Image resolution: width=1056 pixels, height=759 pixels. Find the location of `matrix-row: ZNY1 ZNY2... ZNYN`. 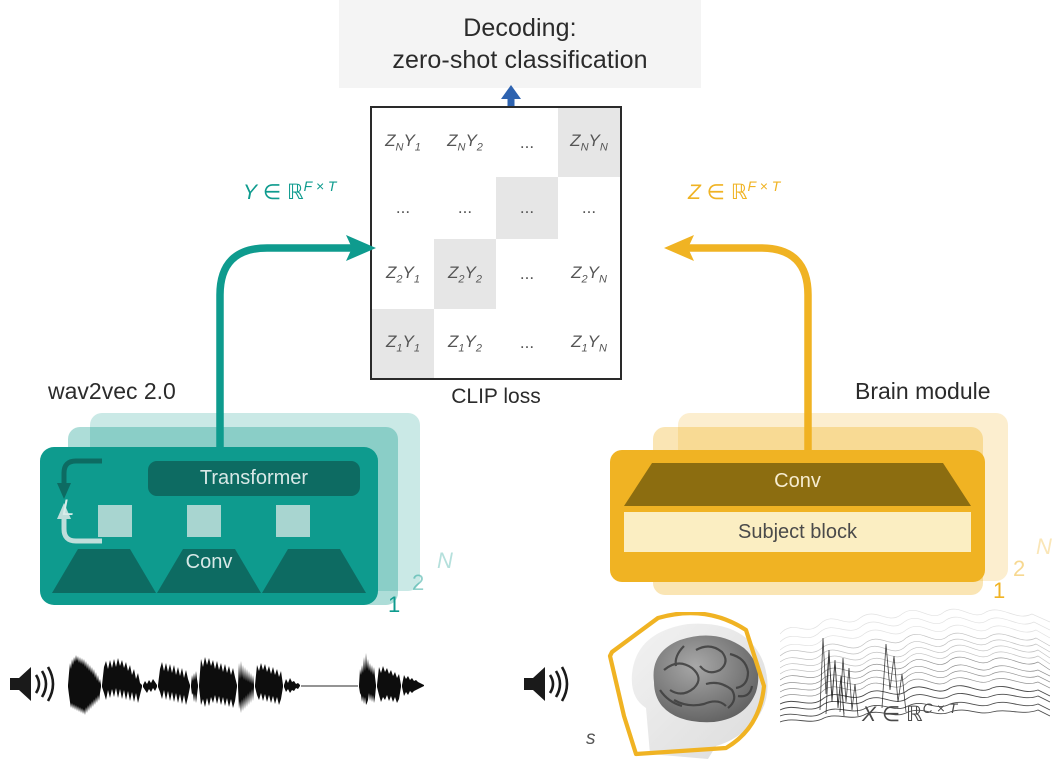

matrix-row: ZNY1 ZNY2... ZNYN is located at coordinates (496, 143).